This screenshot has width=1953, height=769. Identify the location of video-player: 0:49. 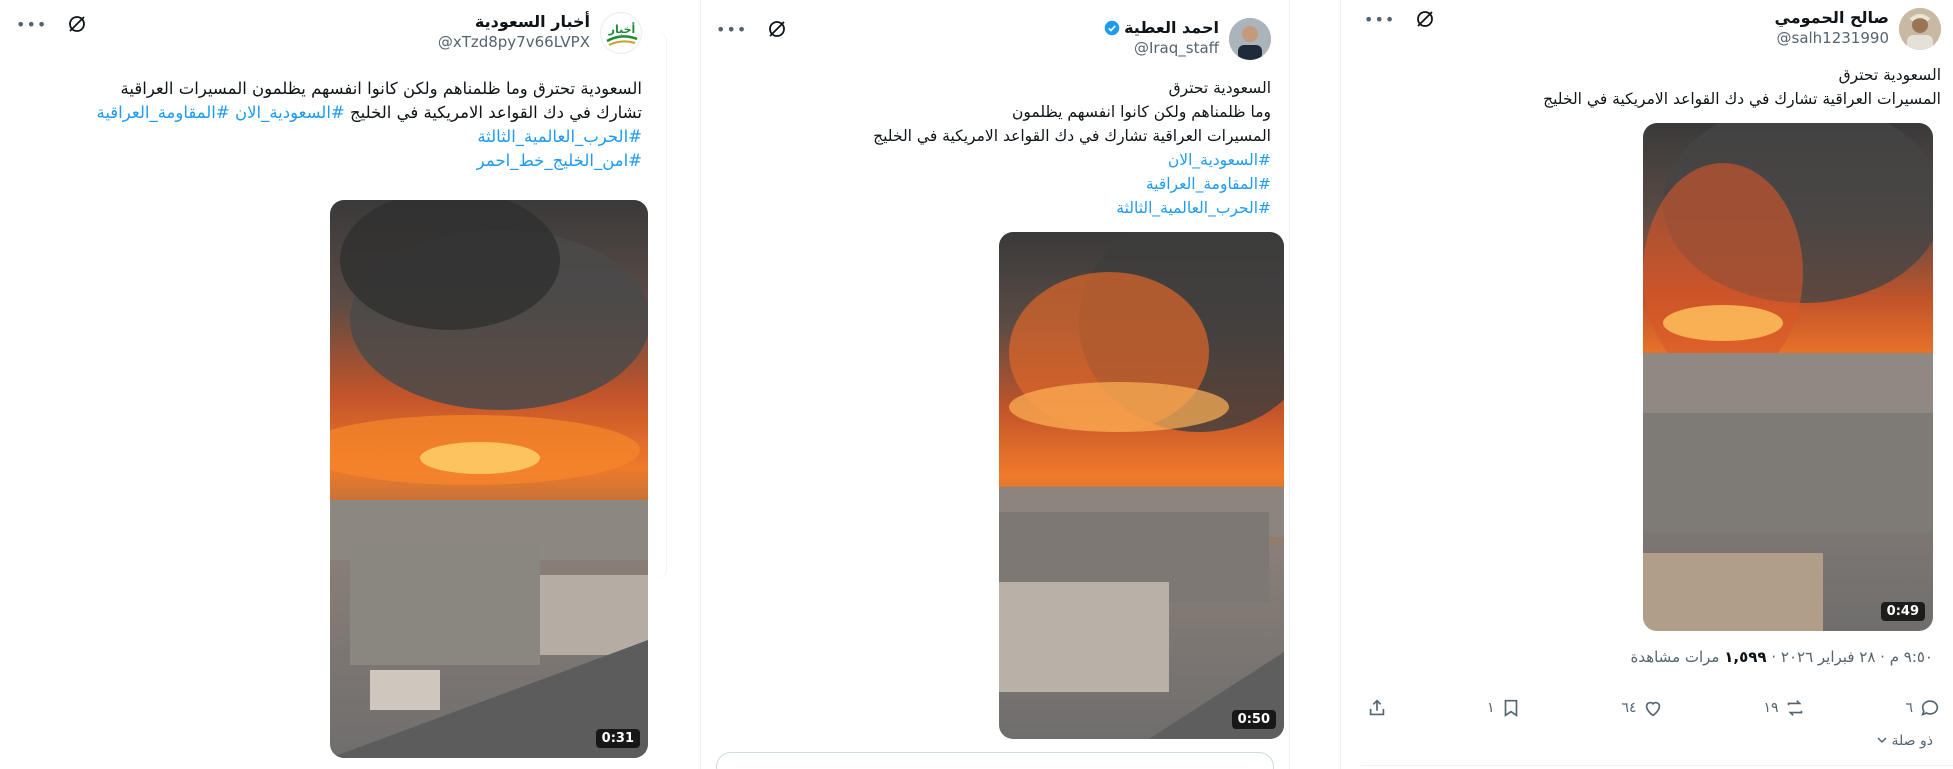
(1788, 377).